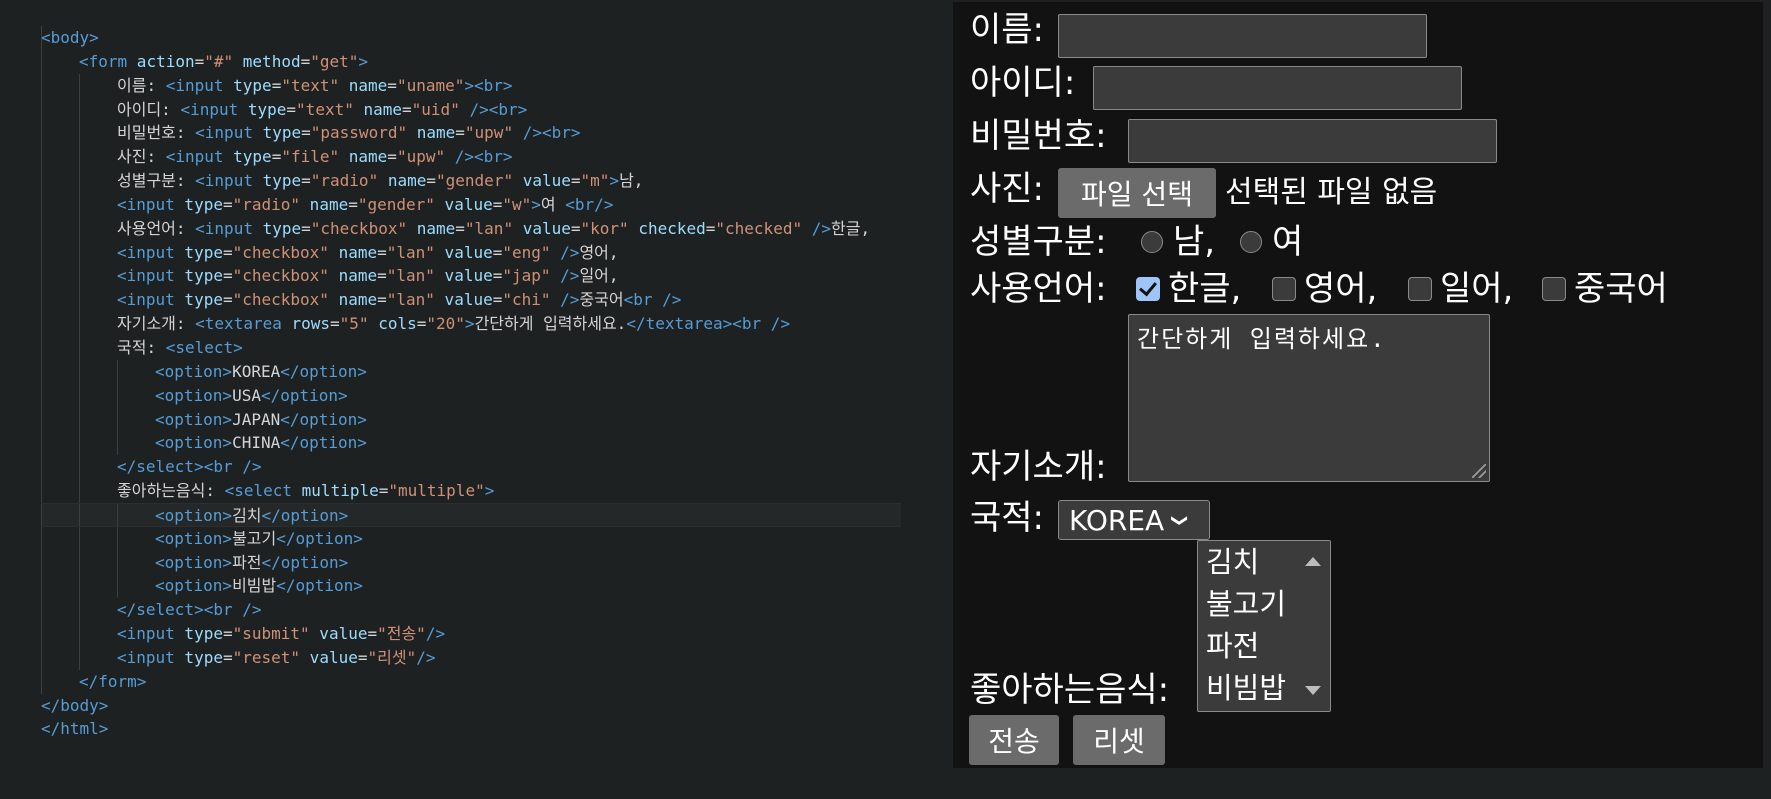 The height and width of the screenshot is (799, 1771). Describe the element at coordinates (1070, 690) in the screenshot. I see `food-label: 좋아하는음식:` at that location.